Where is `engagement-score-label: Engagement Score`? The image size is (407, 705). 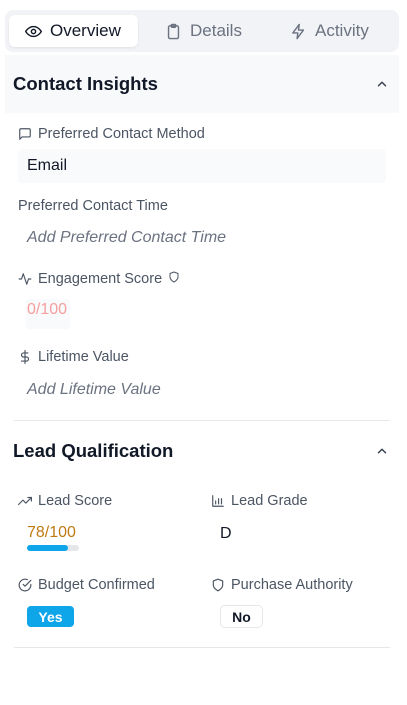
engagement-score-label: Engagement Score is located at coordinates (99, 279).